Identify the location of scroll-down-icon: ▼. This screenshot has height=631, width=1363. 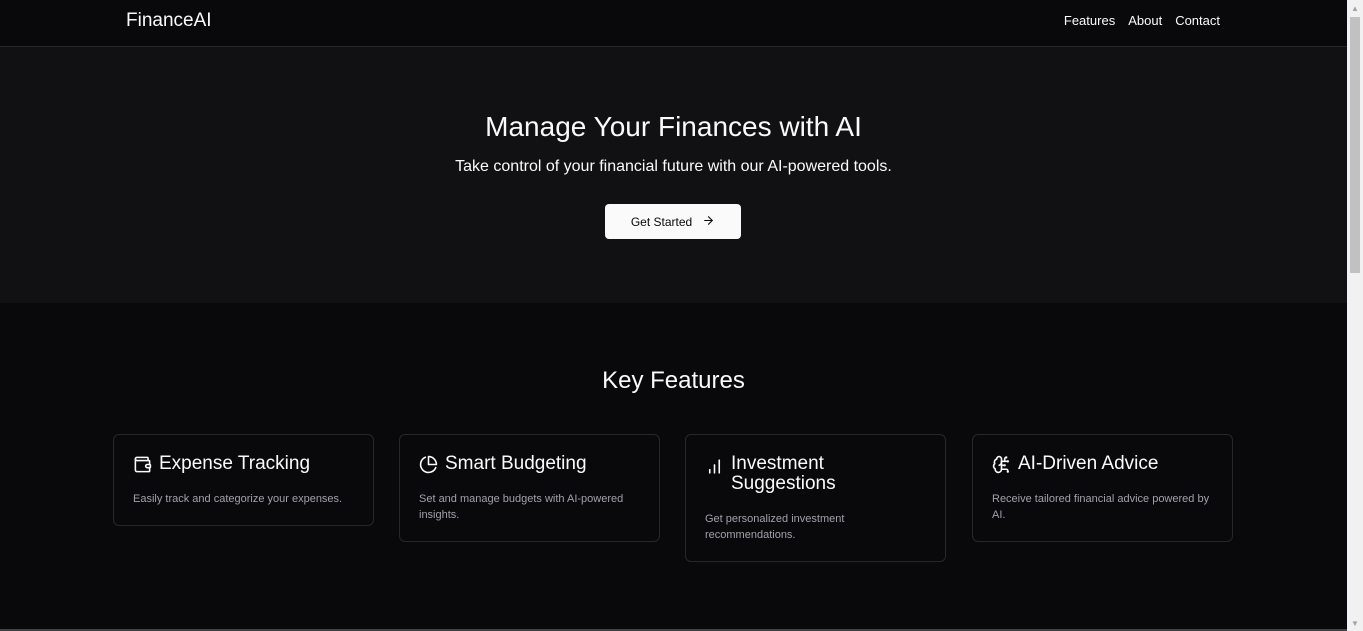
(1355, 623).